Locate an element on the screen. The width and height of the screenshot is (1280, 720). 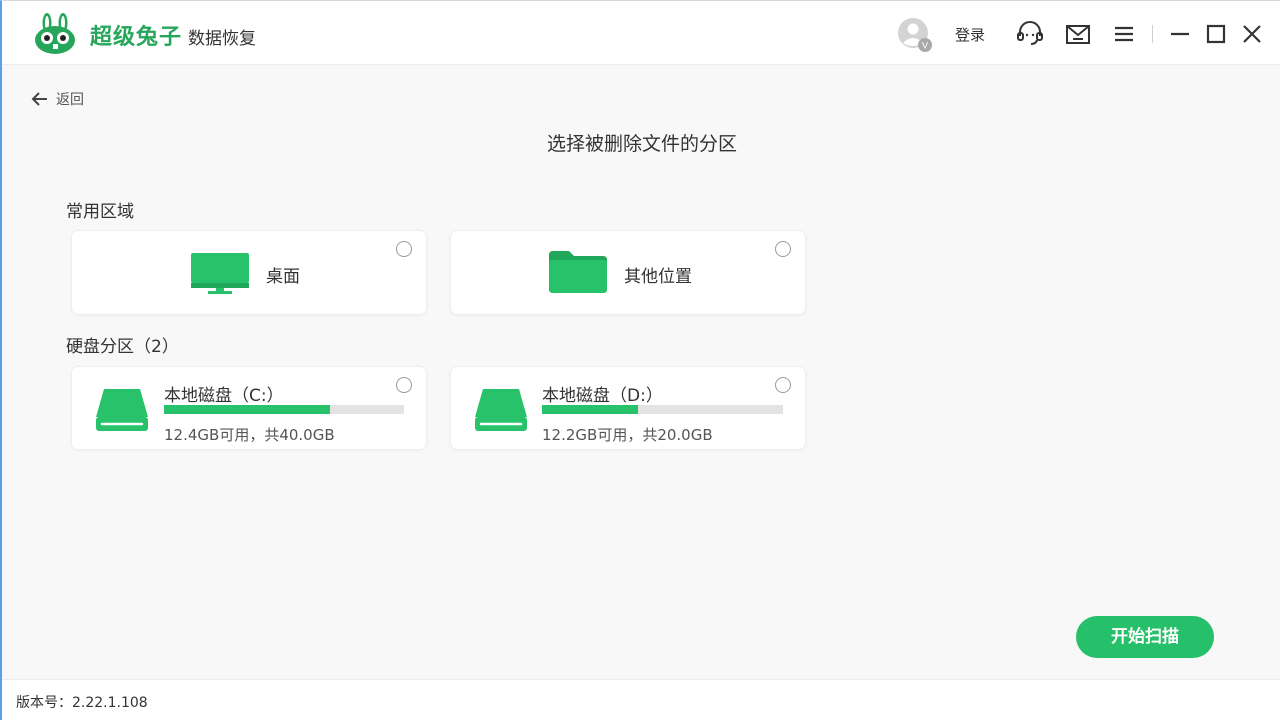
location-label: 桌面 is located at coordinates (283, 277).